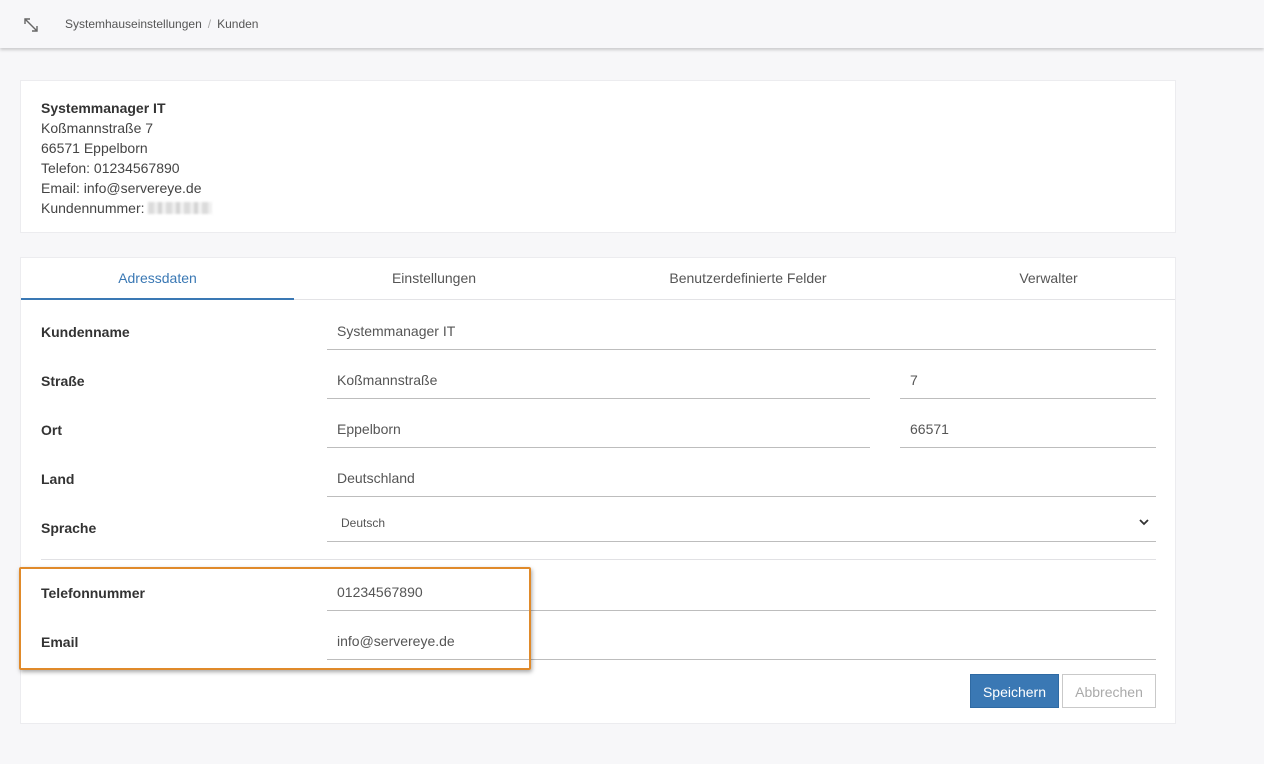 The width and height of the screenshot is (1264, 764). Describe the element at coordinates (238, 24) in the screenshot. I see `breadcrumb-current: Kunden` at that location.